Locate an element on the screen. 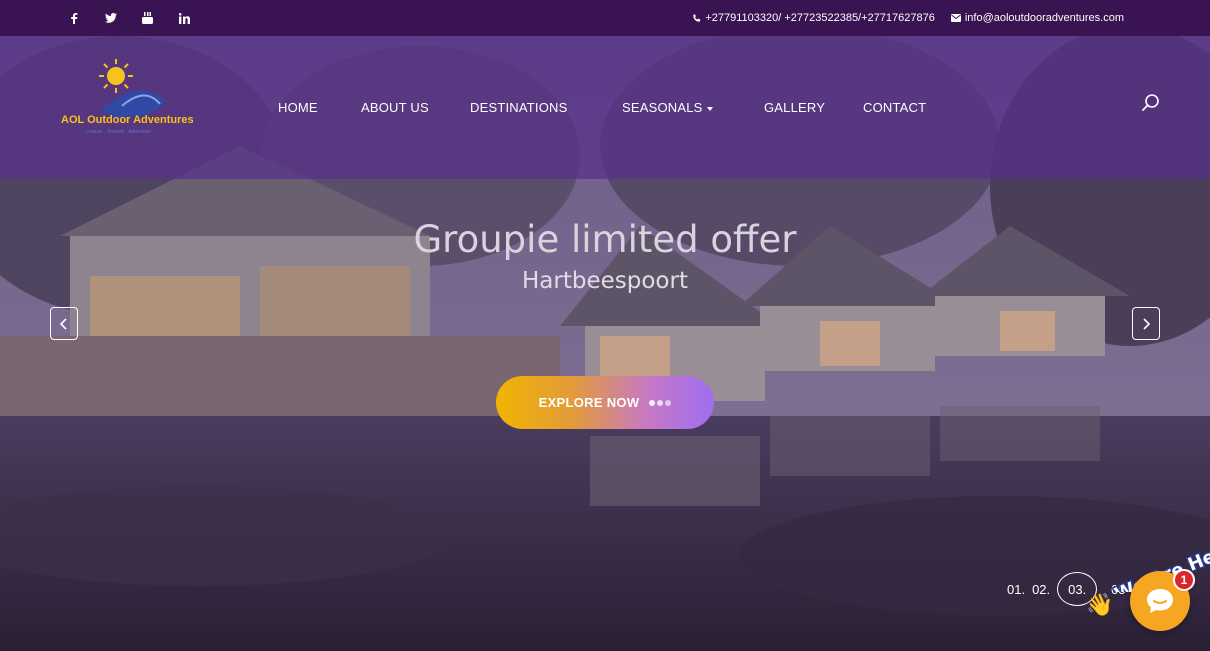  email-info: info@aoloutdooradventures.com is located at coordinates (1037, 18).